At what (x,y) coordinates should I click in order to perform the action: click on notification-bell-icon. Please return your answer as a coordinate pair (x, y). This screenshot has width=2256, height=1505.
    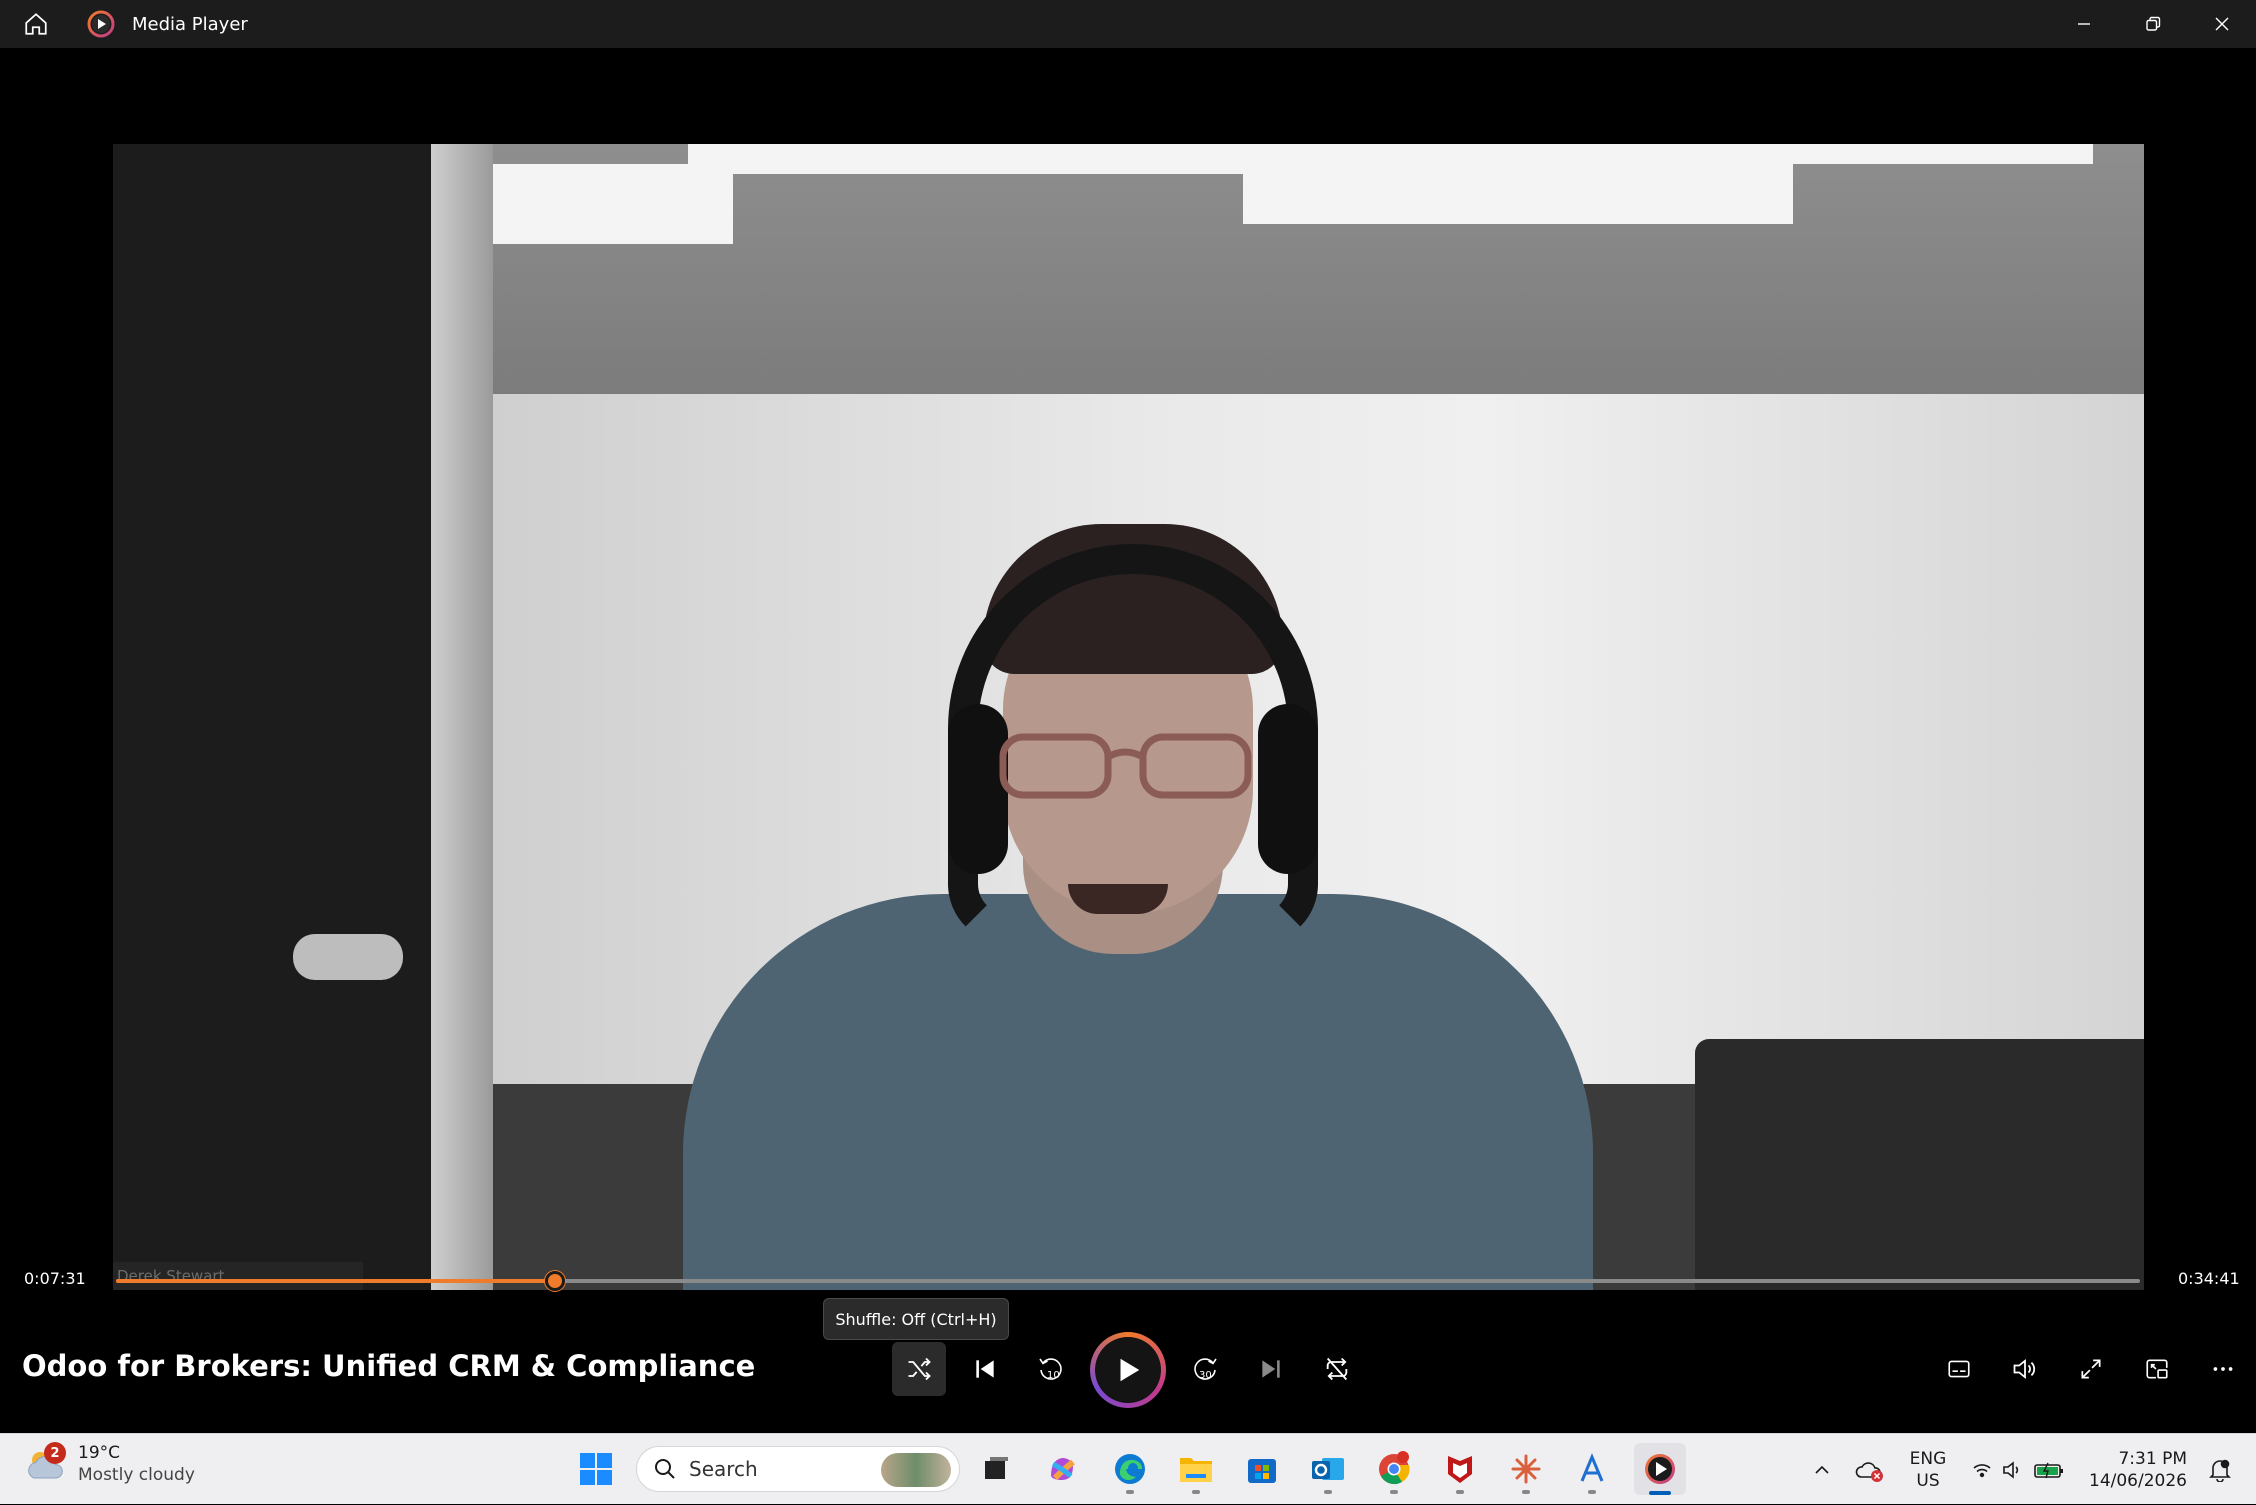
    Looking at the image, I should click on (2220, 1470).